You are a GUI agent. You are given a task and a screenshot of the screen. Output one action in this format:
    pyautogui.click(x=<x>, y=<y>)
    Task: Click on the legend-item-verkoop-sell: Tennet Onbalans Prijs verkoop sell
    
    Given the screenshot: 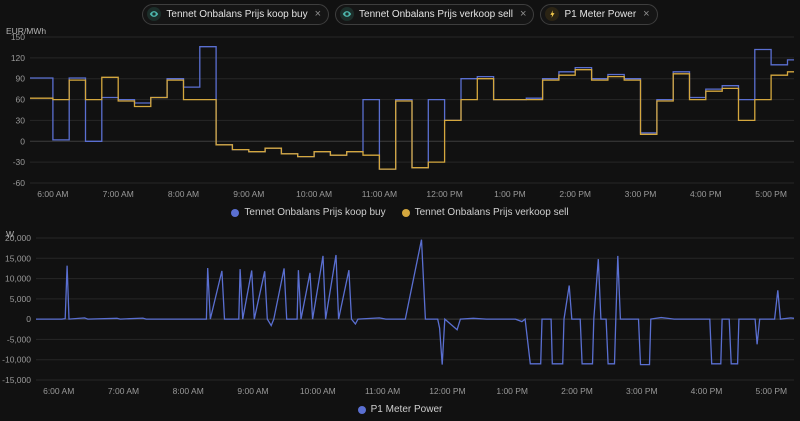 What is the action you would take?
    pyautogui.click(x=485, y=212)
    